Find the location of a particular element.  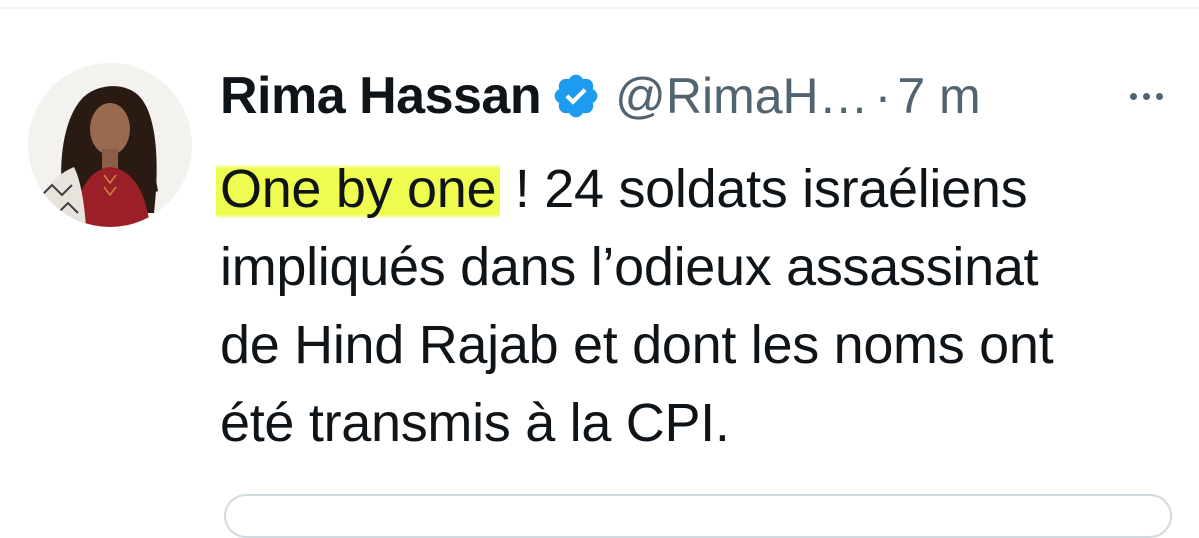

tweet-line-4: été transmis à la CPI. is located at coordinates (475, 423).